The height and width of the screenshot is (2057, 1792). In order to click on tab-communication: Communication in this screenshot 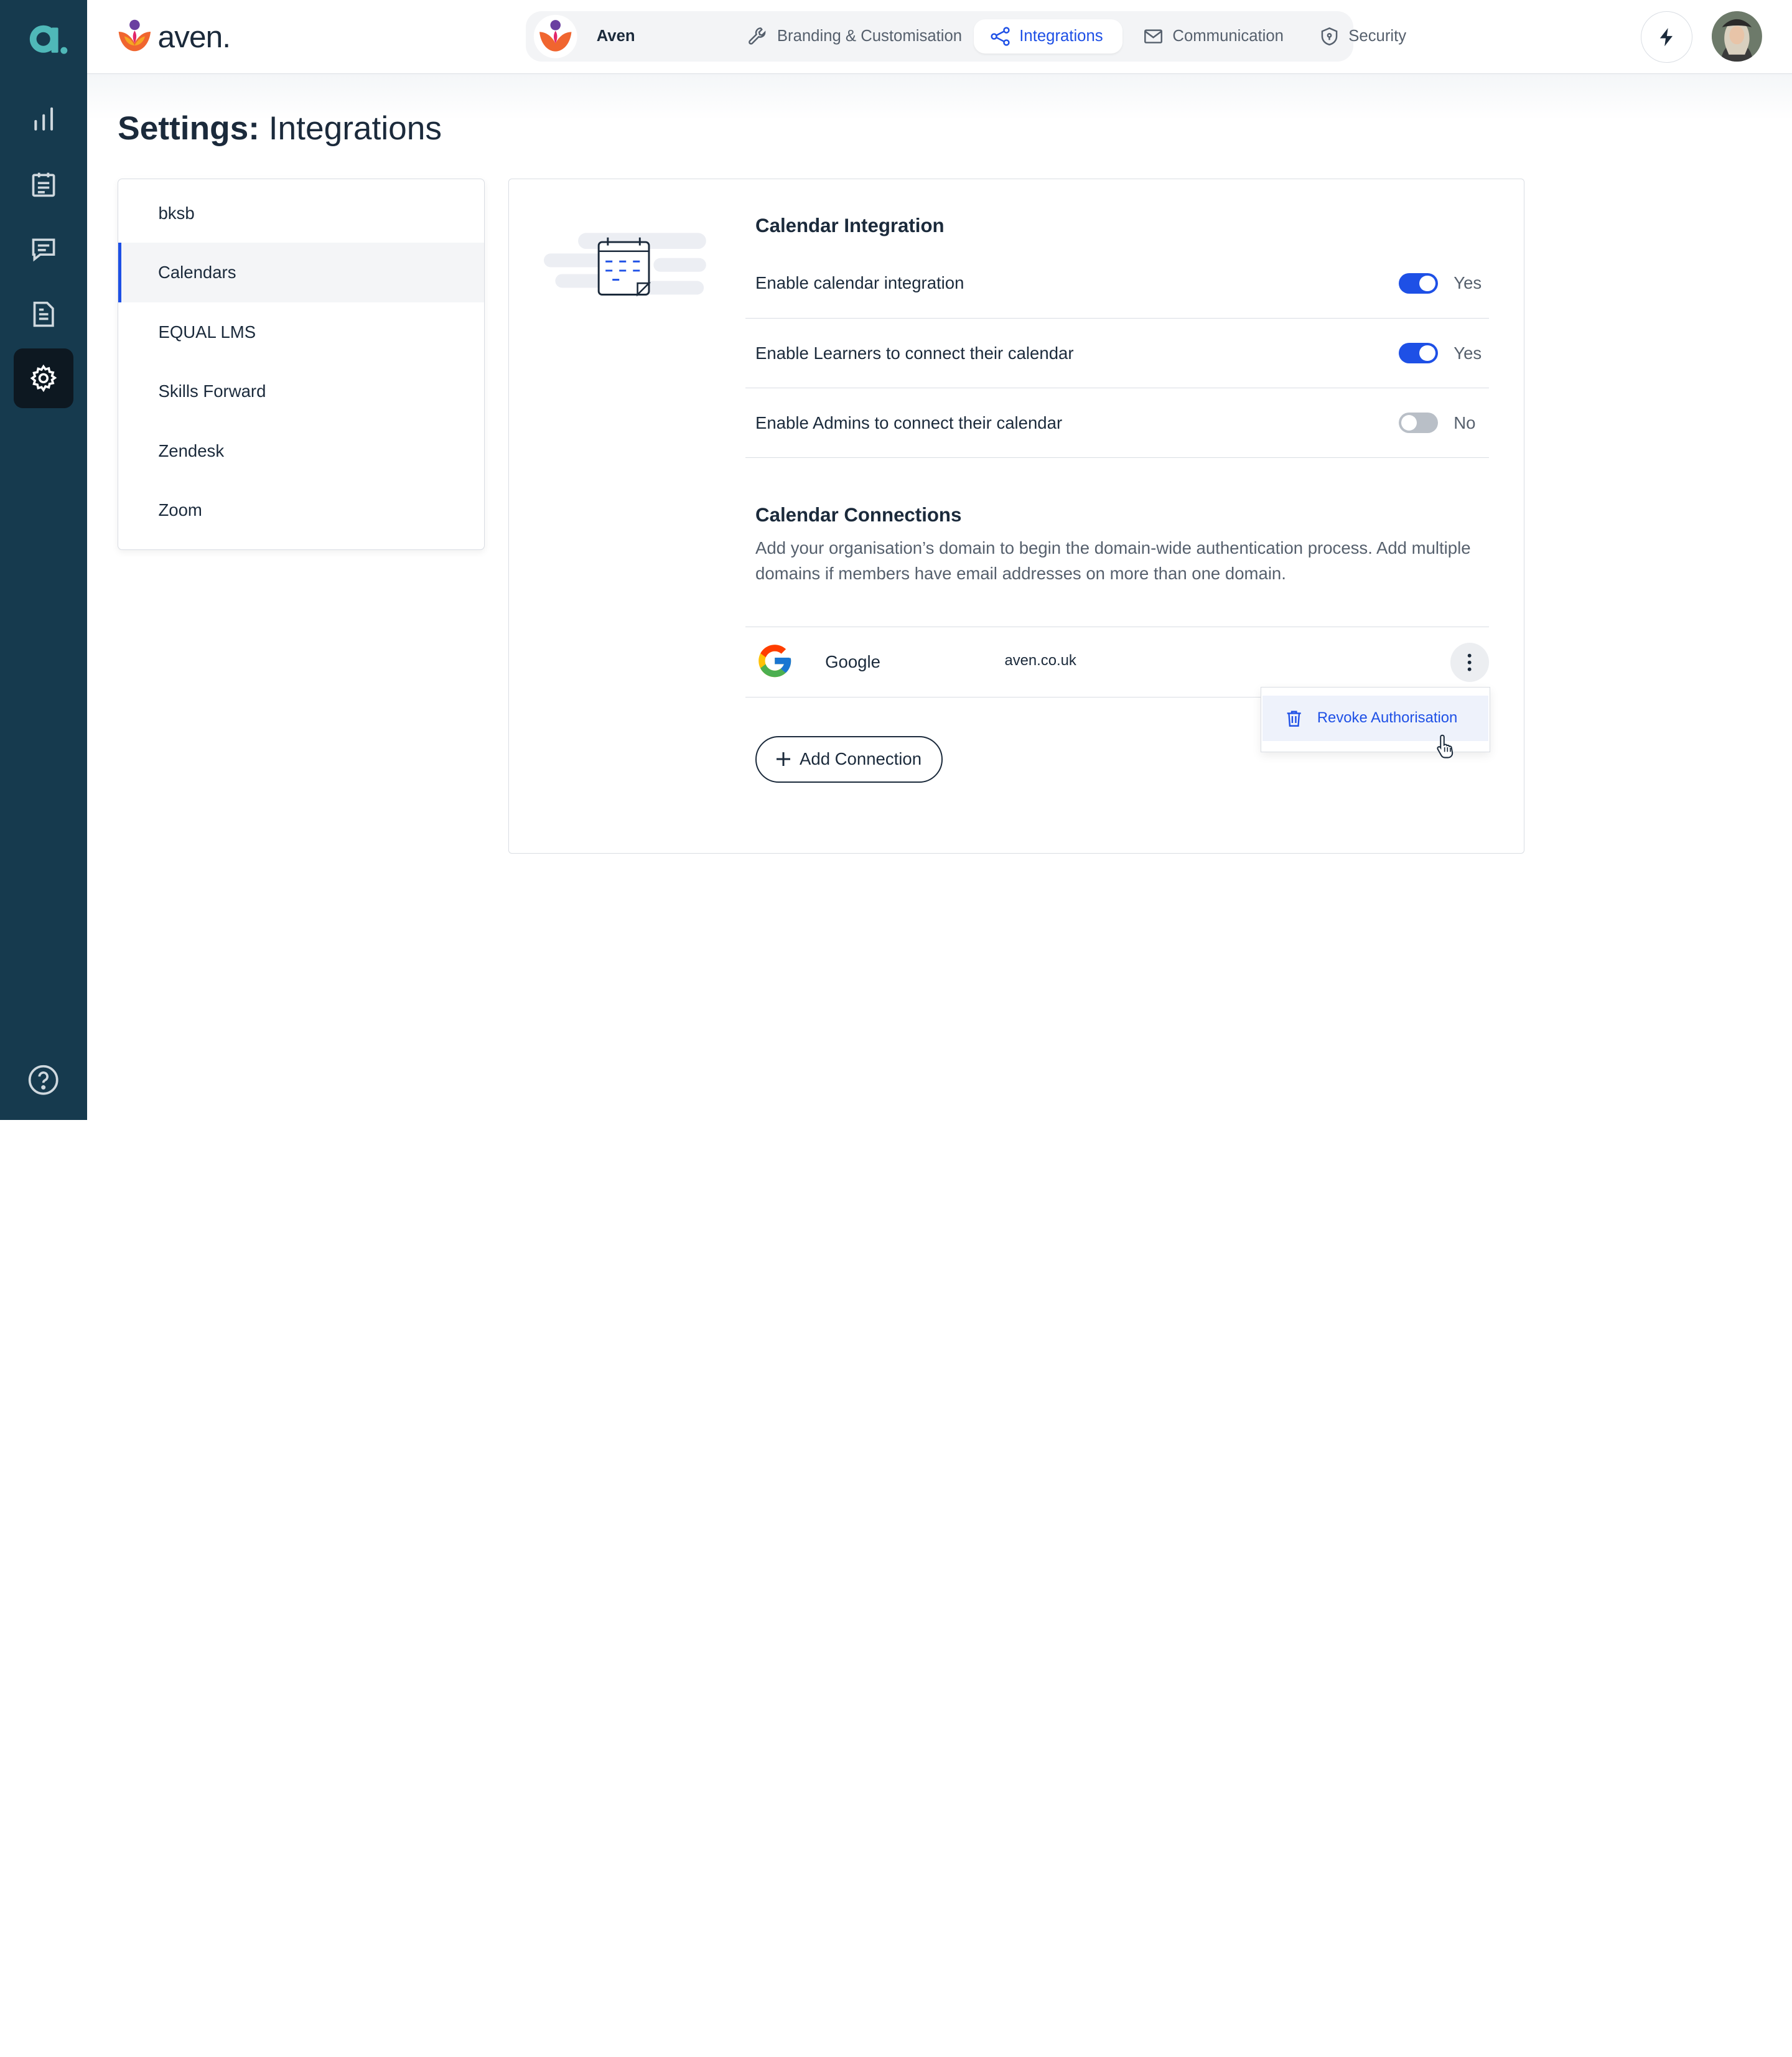, I will do `click(1213, 36)`.